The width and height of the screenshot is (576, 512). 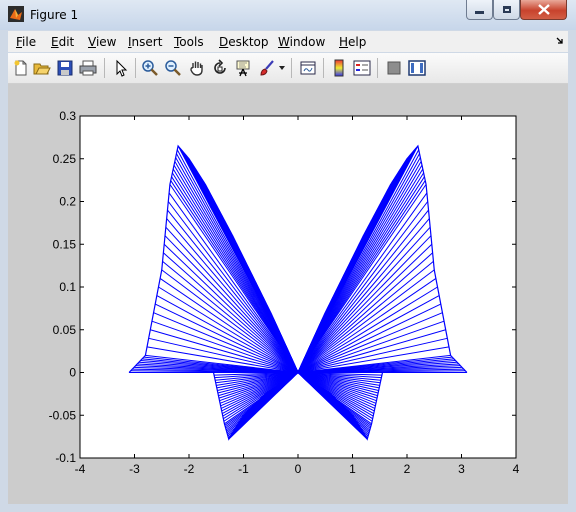 I want to click on x-tick-label: -1, so click(x=243, y=469).